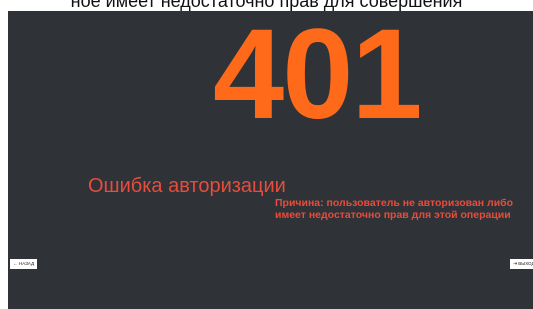 This screenshot has width=533, height=309. I want to click on arrow-left-icon: ←, so click(15, 264).